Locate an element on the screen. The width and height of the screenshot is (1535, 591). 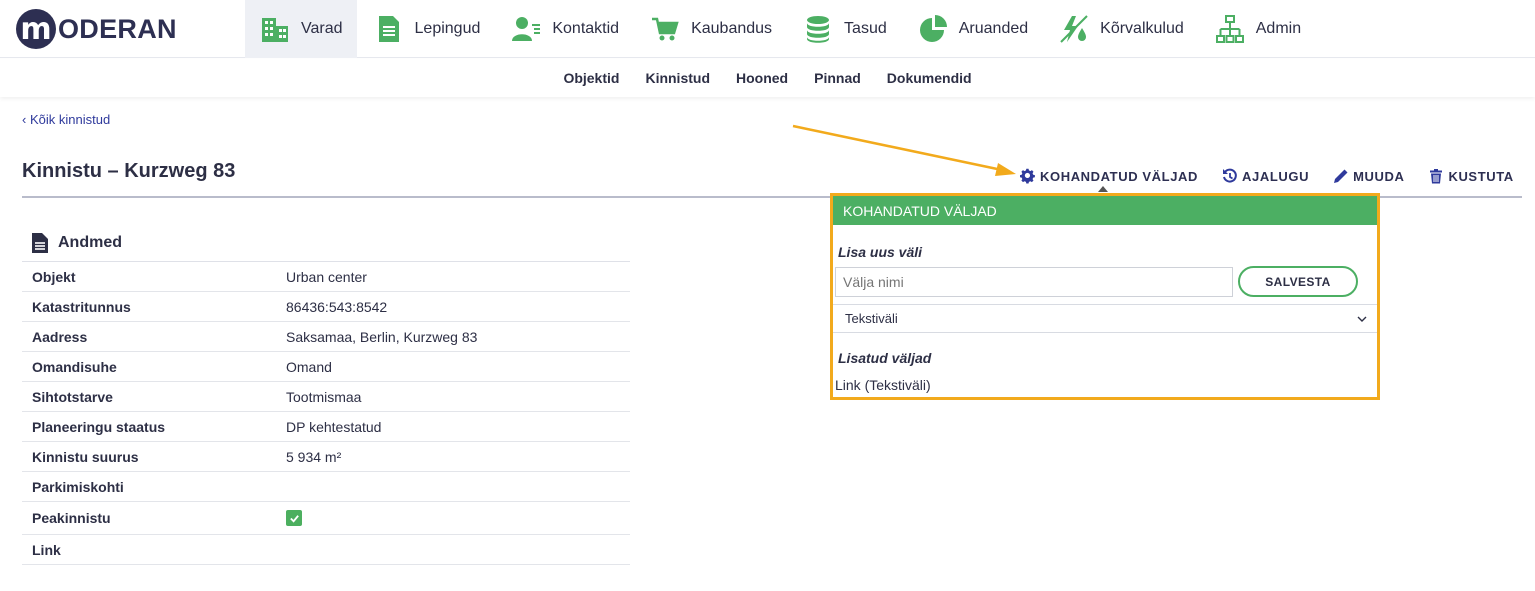
field-type-select: Tekstiväli is located at coordinates (1105, 318).